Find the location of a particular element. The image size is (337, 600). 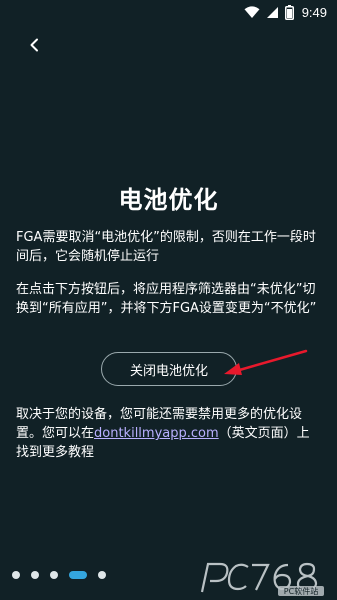

page-title: 电池优化 is located at coordinates (168, 200).